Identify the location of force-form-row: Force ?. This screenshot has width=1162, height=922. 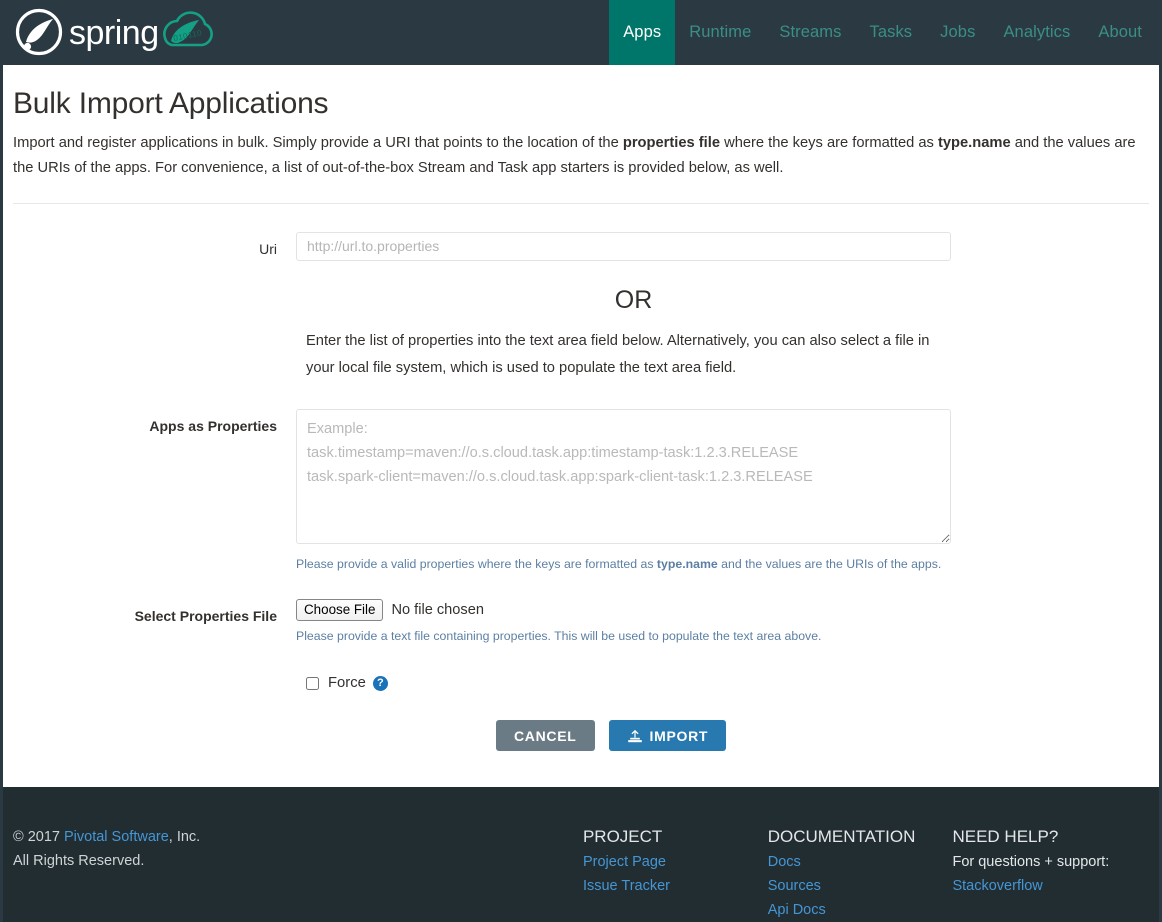
(581, 683).